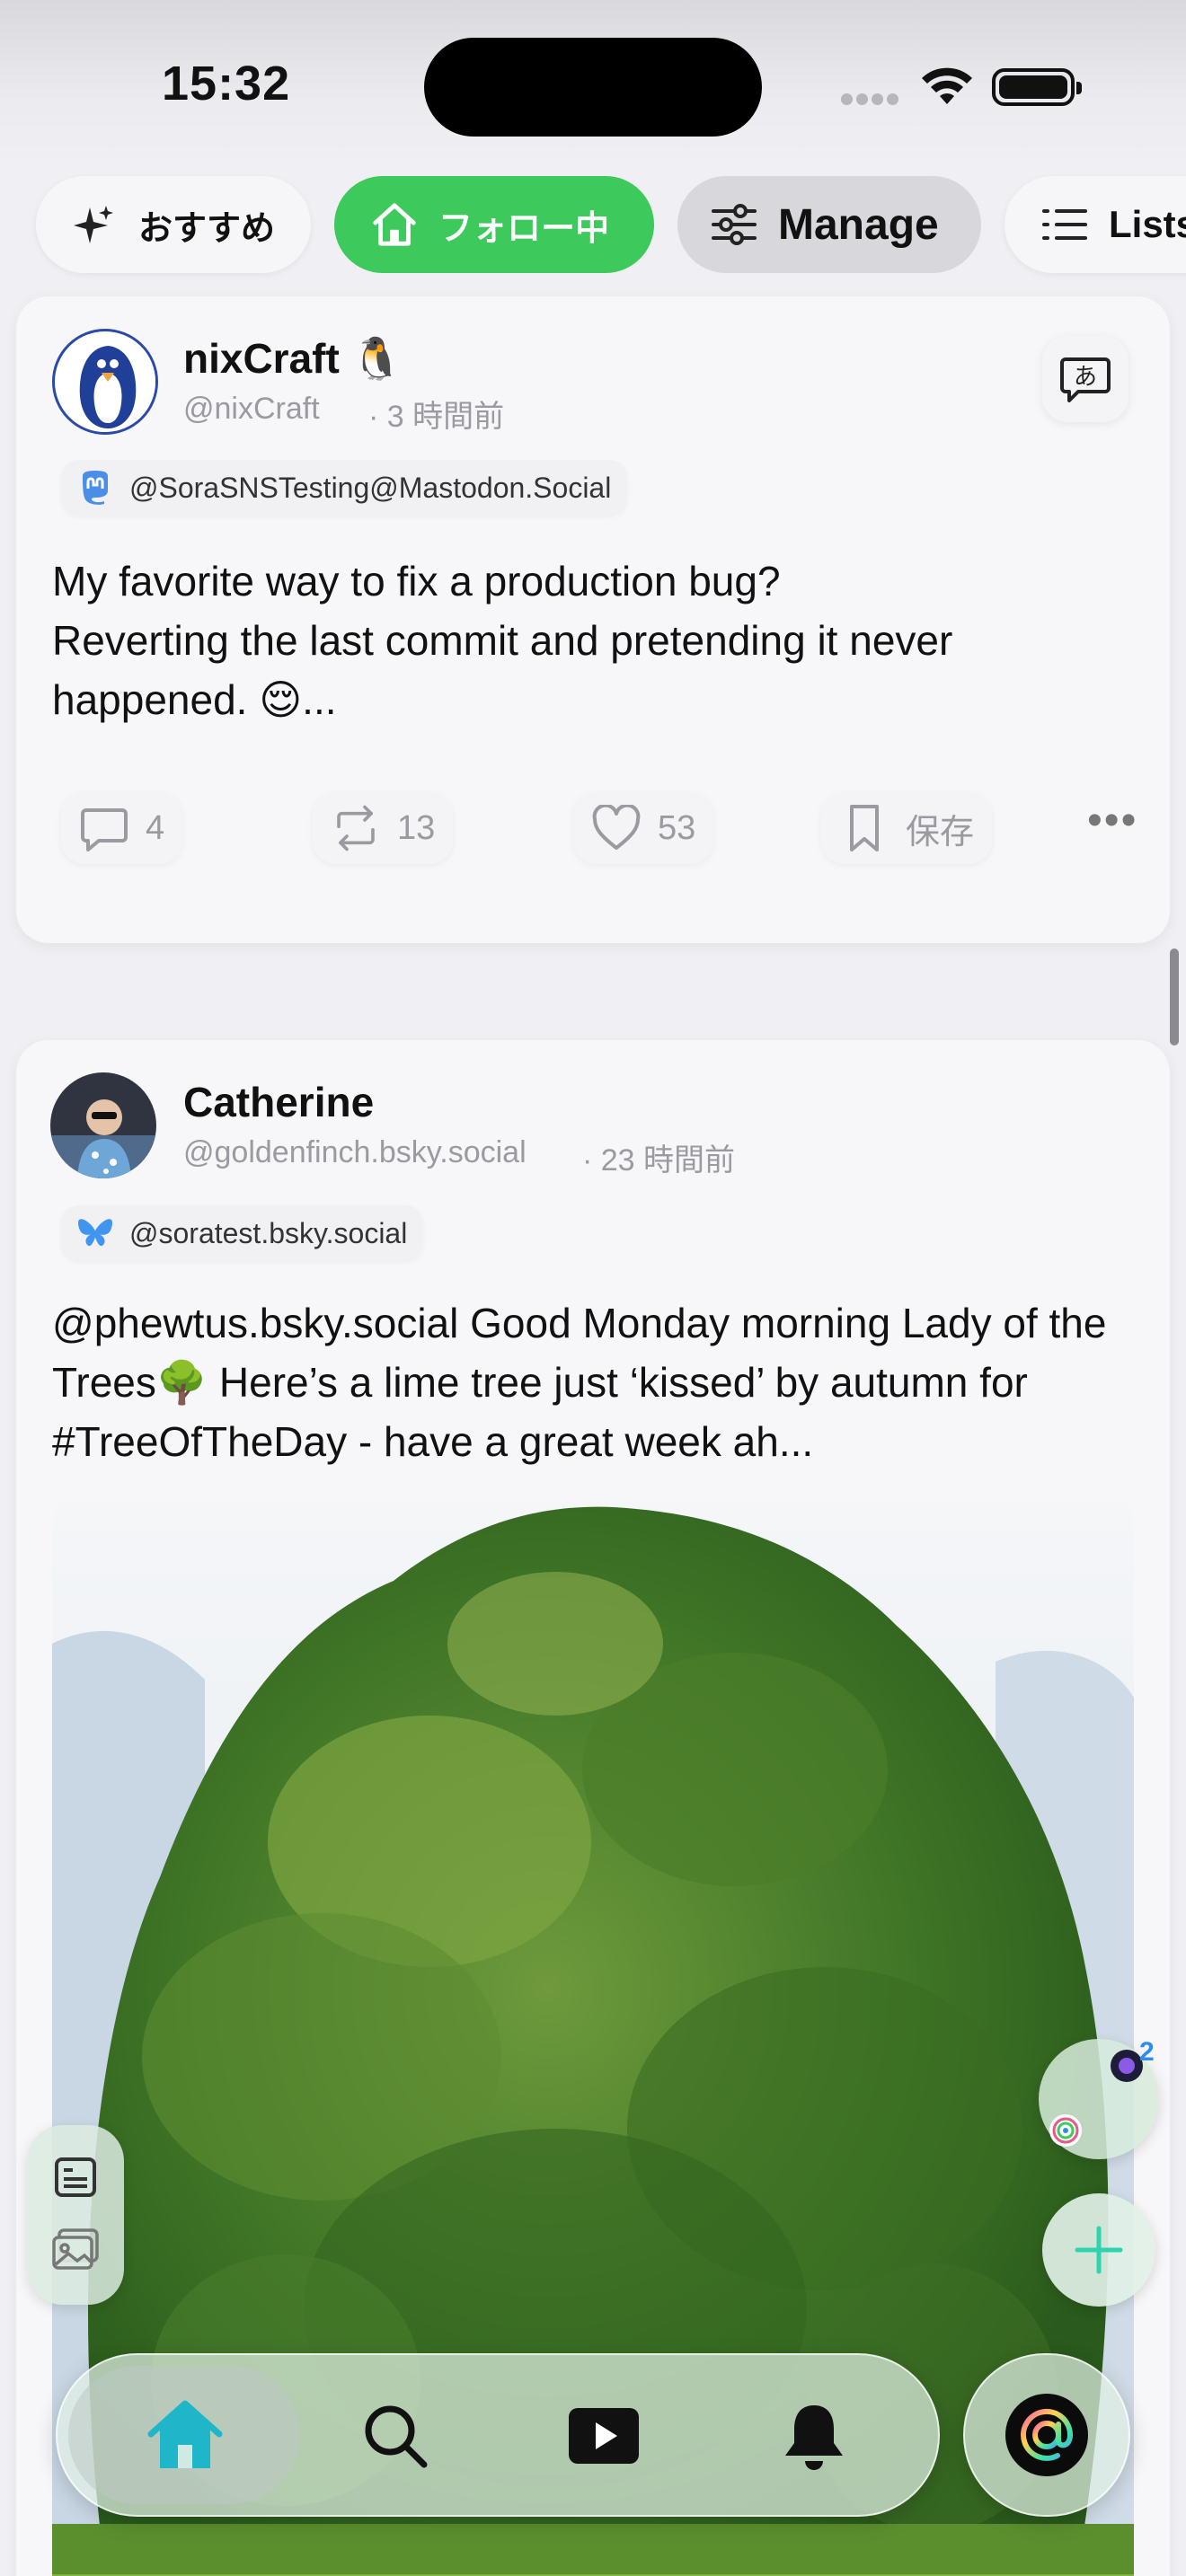 This screenshot has width=1186, height=2576. What do you see at coordinates (1095, 224) in the screenshot?
I see `tab-lists: Lists` at bounding box center [1095, 224].